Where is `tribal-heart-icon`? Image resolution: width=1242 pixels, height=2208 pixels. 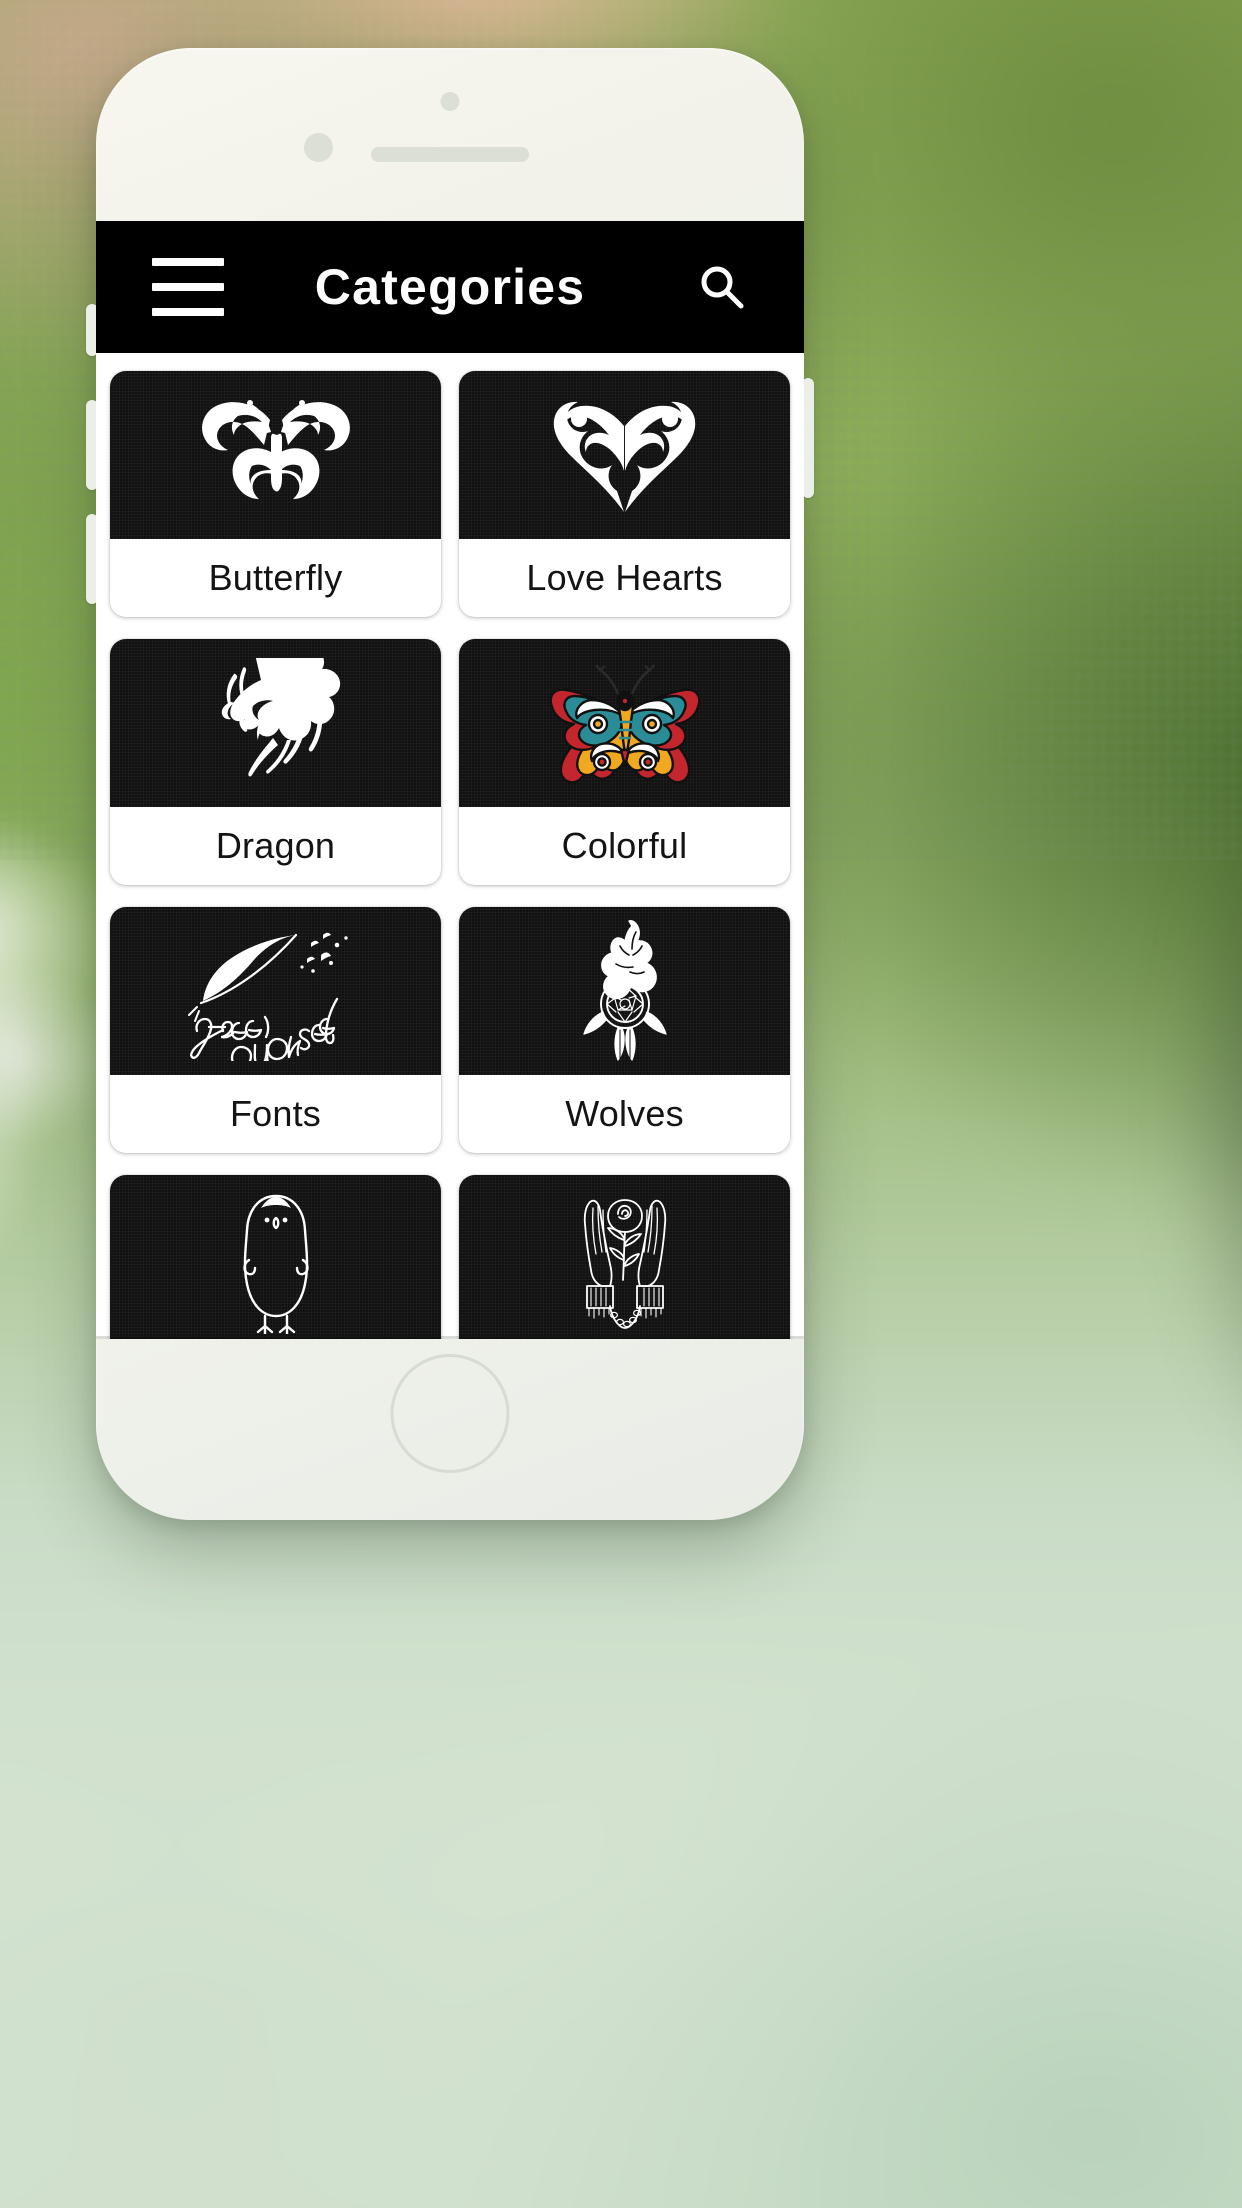
tribal-heart-icon is located at coordinates (624, 455).